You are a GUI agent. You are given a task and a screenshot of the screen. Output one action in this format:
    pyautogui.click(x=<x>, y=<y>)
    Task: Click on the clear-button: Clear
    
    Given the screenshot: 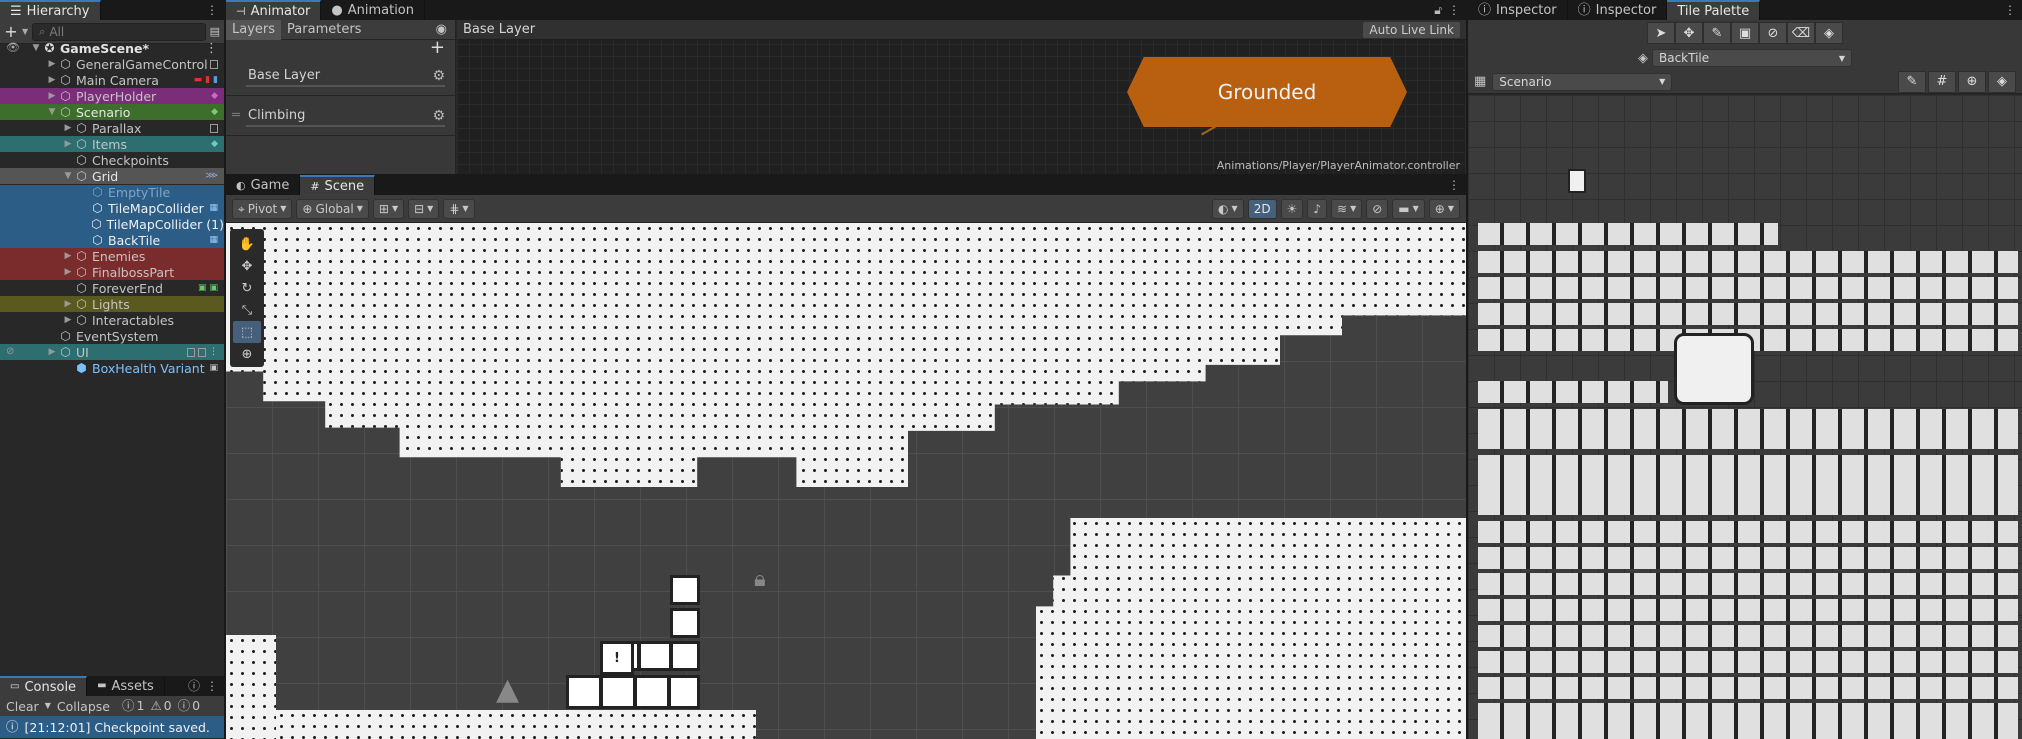 What is the action you would take?
    pyautogui.click(x=22, y=706)
    